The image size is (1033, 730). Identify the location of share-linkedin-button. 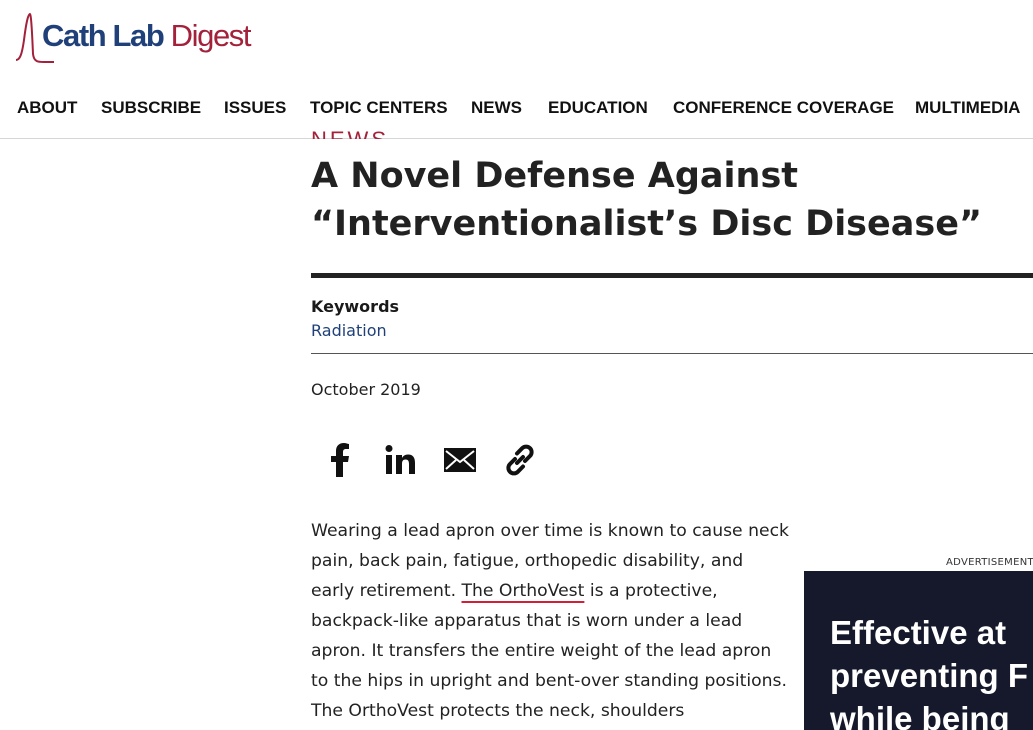
(400, 460).